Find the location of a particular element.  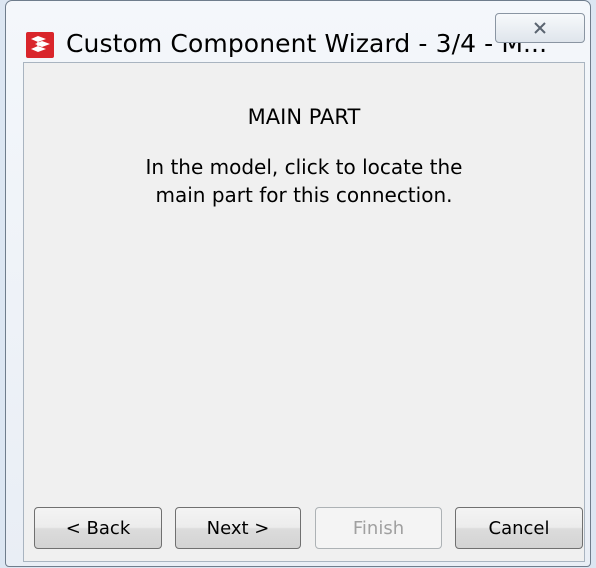

cancel-button: Cancel is located at coordinates (519, 528).